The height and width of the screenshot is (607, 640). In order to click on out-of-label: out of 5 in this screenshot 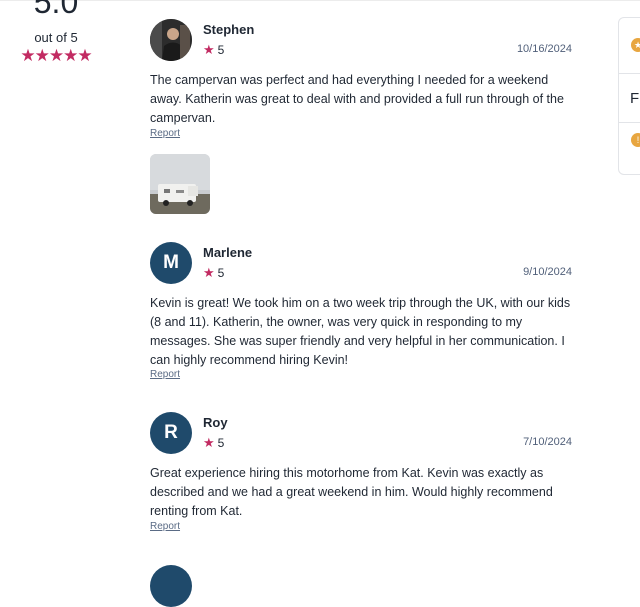, I will do `click(56, 37)`.